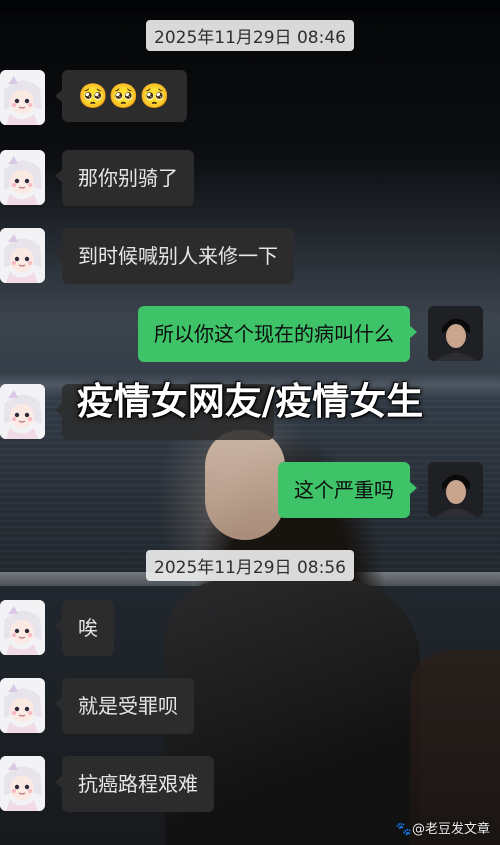 The image size is (500, 845). What do you see at coordinates (121, 96) in the screenshot?
I see `incoming-message-bubble: 🥺🥺🥺` at bounding box center [121, 96].